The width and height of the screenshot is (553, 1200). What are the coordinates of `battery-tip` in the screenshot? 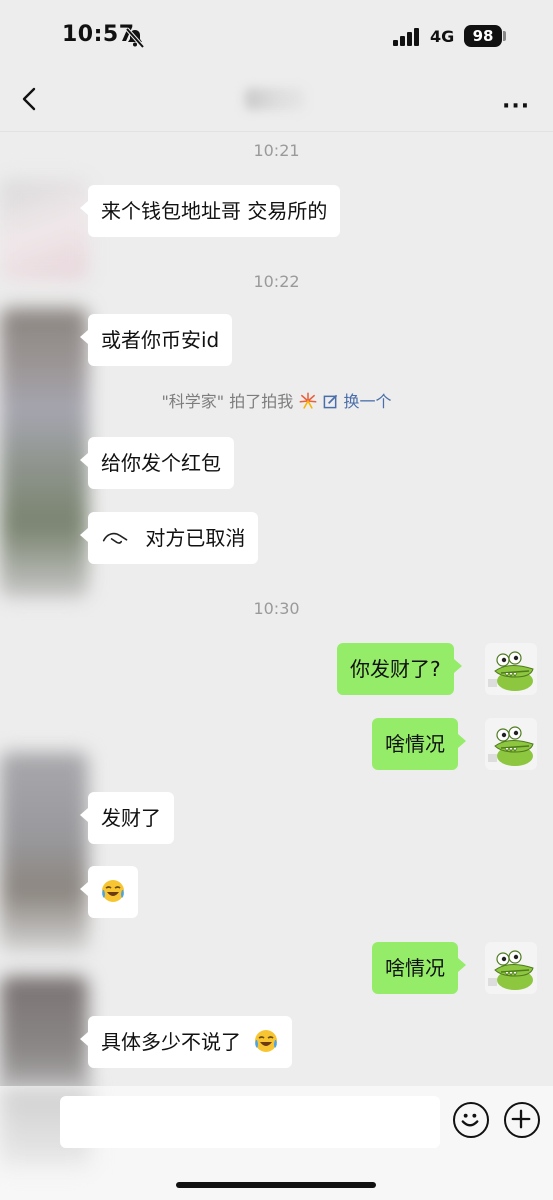 It's located at (504, 36).